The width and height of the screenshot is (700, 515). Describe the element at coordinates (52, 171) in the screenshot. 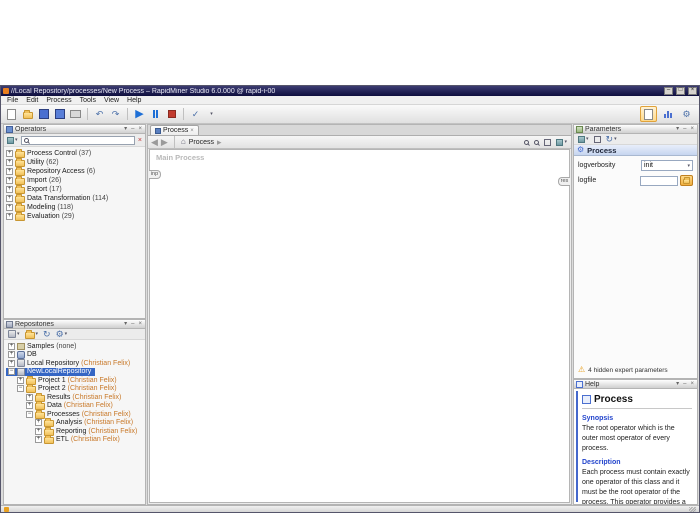

I see `operator-group-row: + Repository Access (6)` at that location.